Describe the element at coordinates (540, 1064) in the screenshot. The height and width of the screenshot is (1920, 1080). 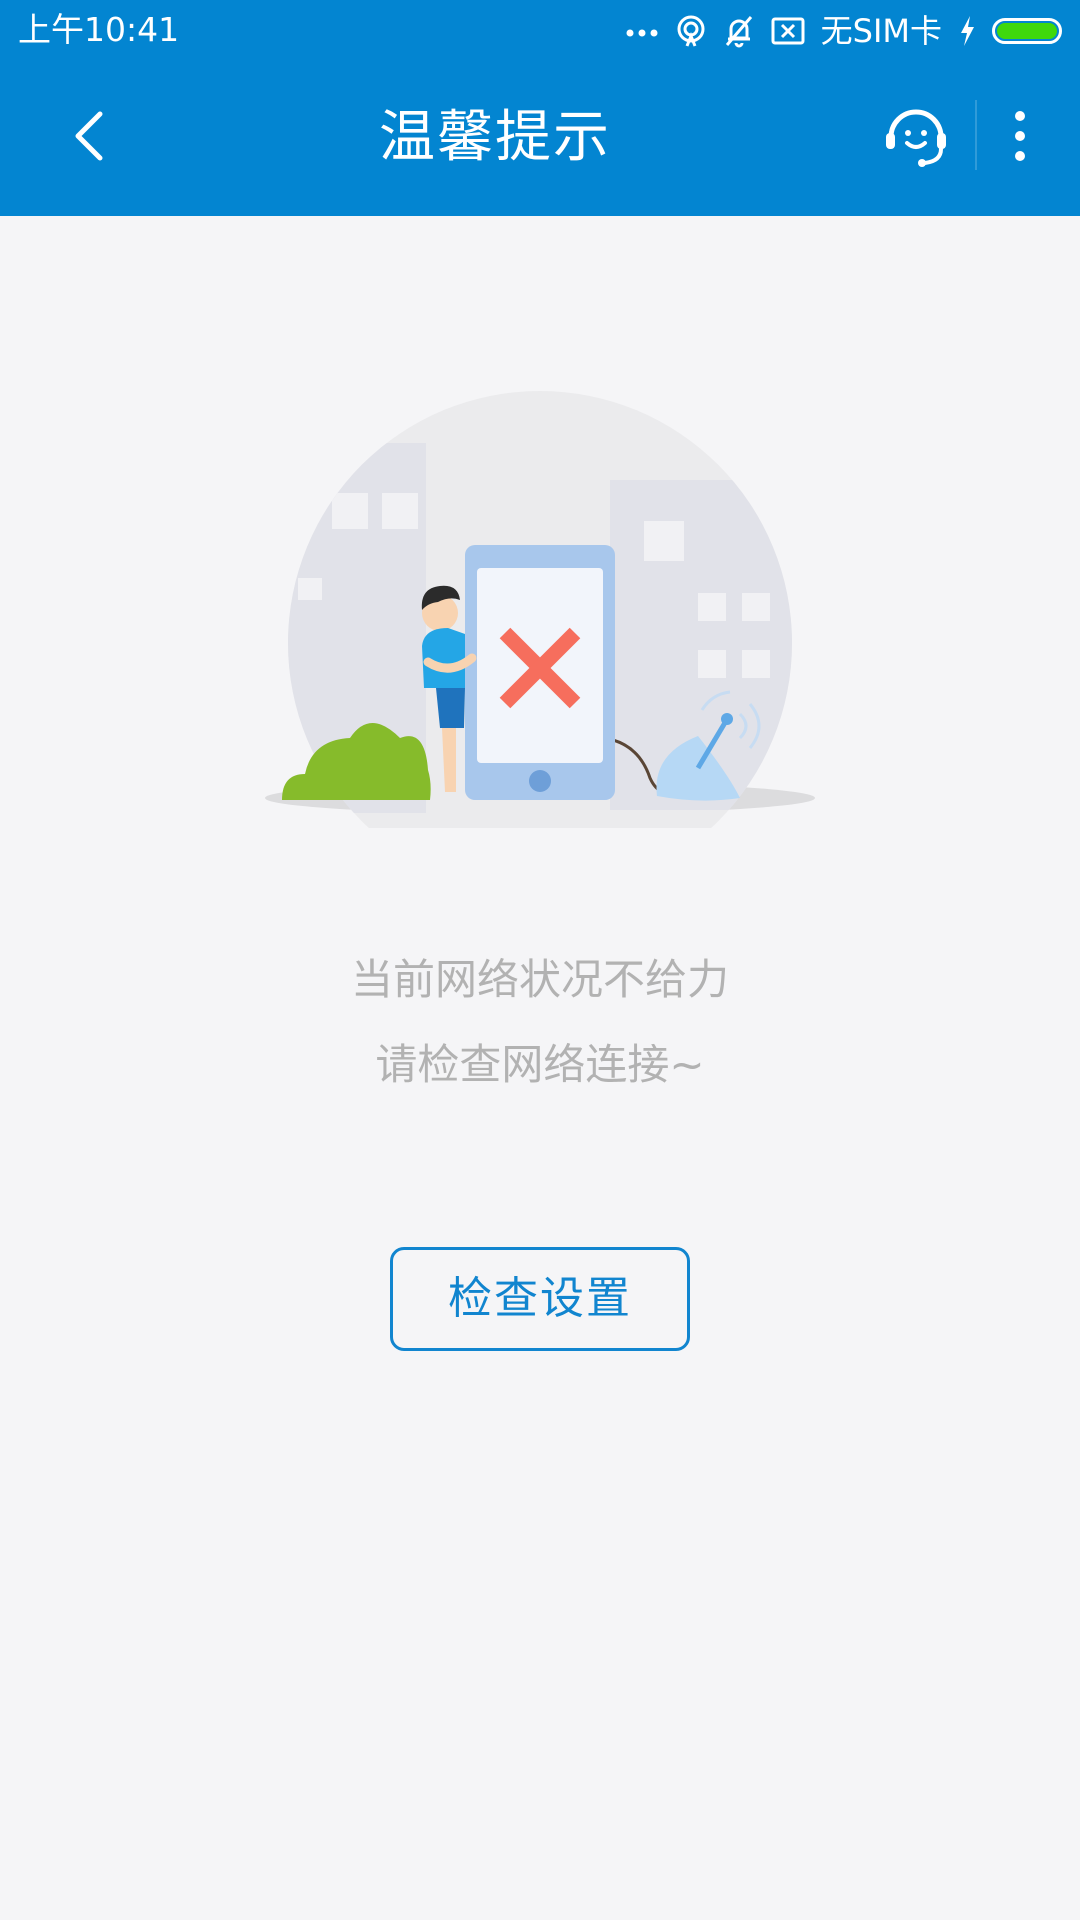
I see `error-message-secondary: 请检查网络连接~` at that location.